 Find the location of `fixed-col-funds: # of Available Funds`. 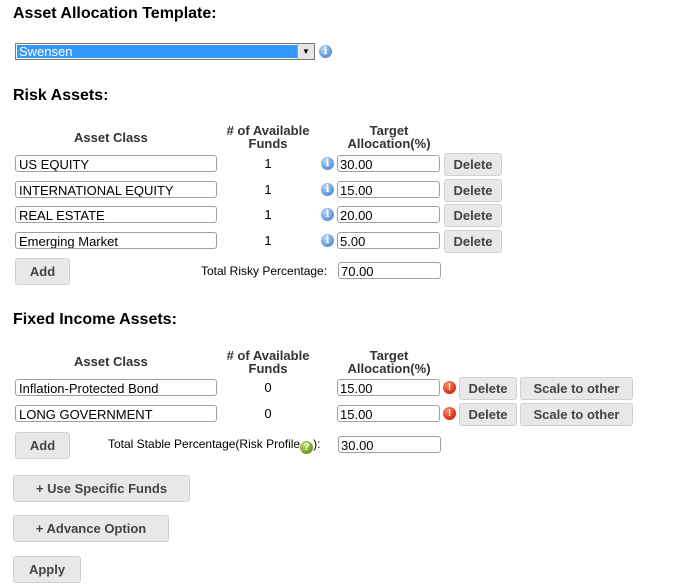

fixed-col-funds: # of Available Funds is located at coordinates (268, 362).